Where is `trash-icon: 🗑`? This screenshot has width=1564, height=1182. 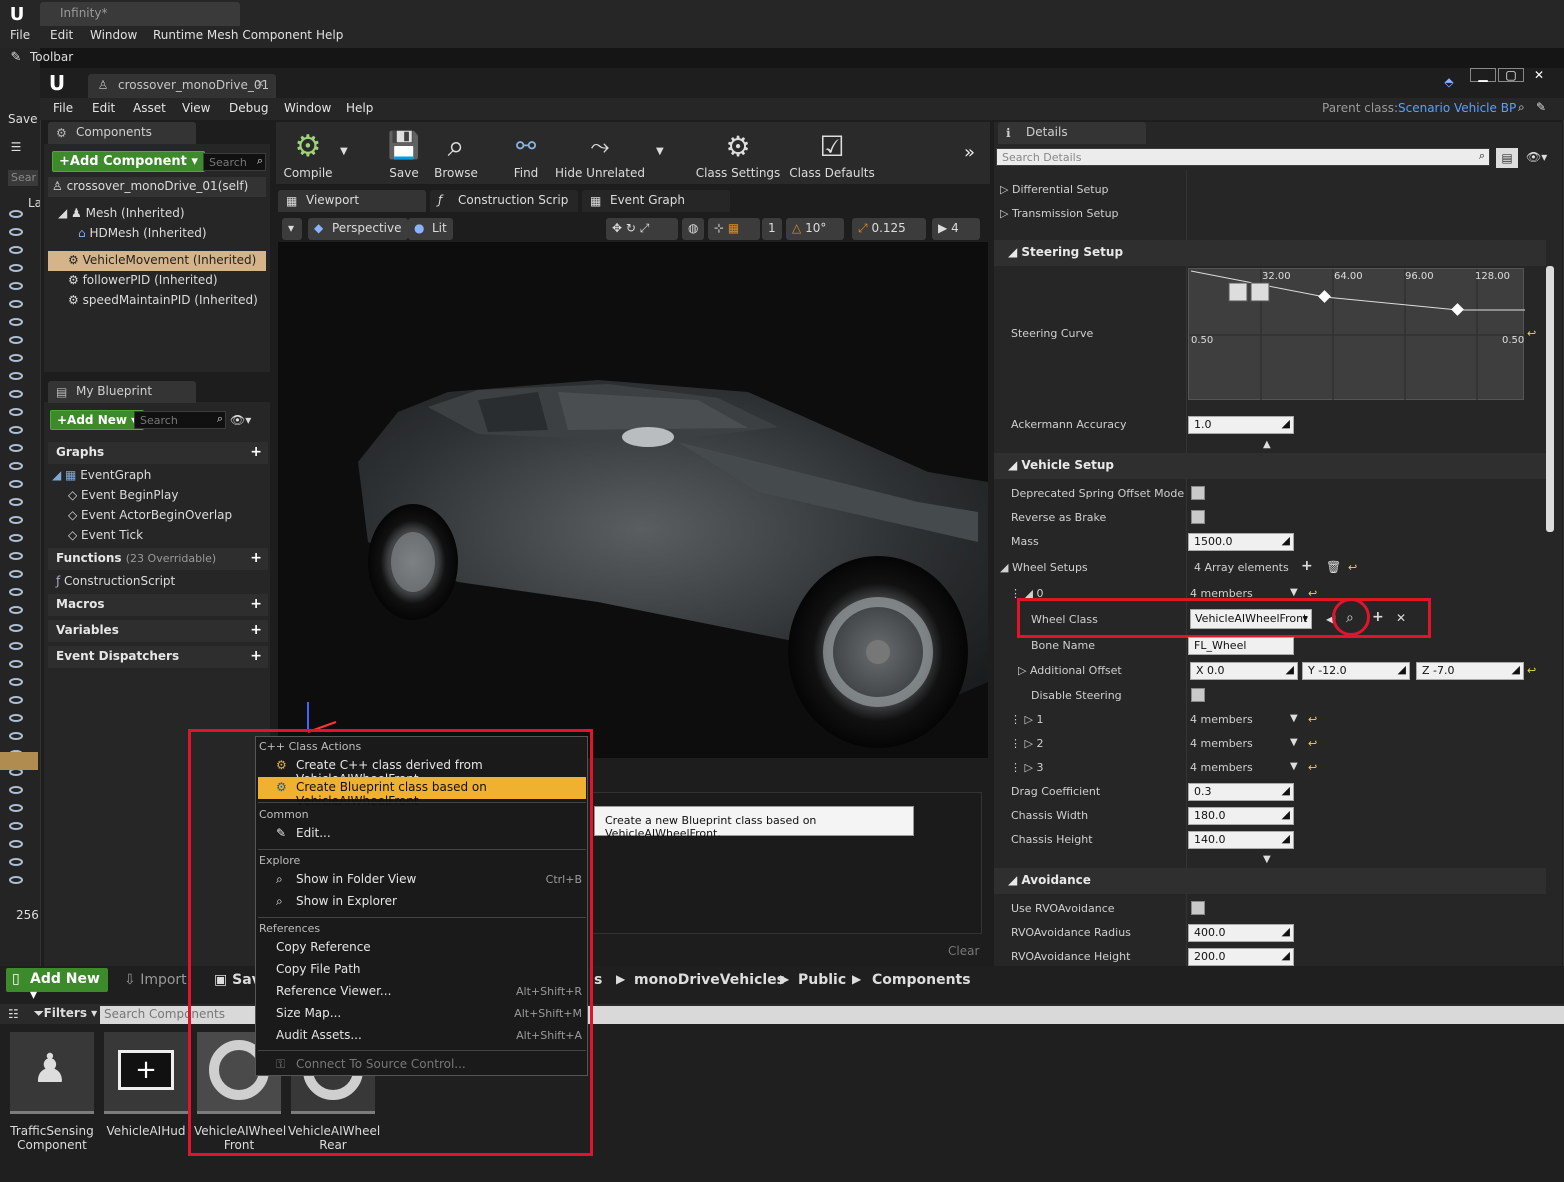
trash-icon: 🗑 is located at coordinates (1333, 567).